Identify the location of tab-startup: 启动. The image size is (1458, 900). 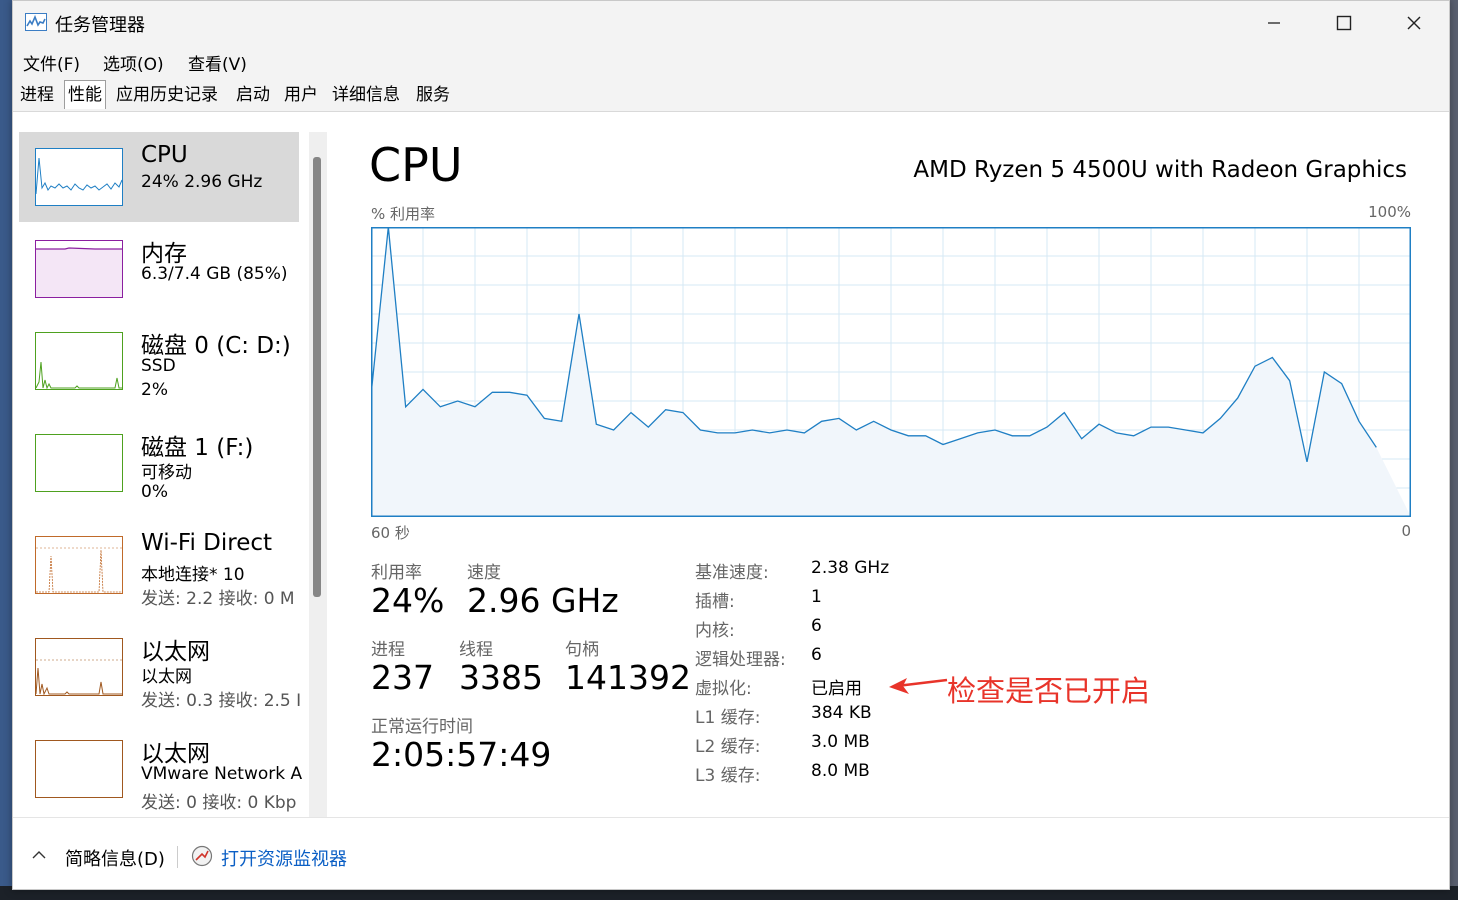
(253, 95).